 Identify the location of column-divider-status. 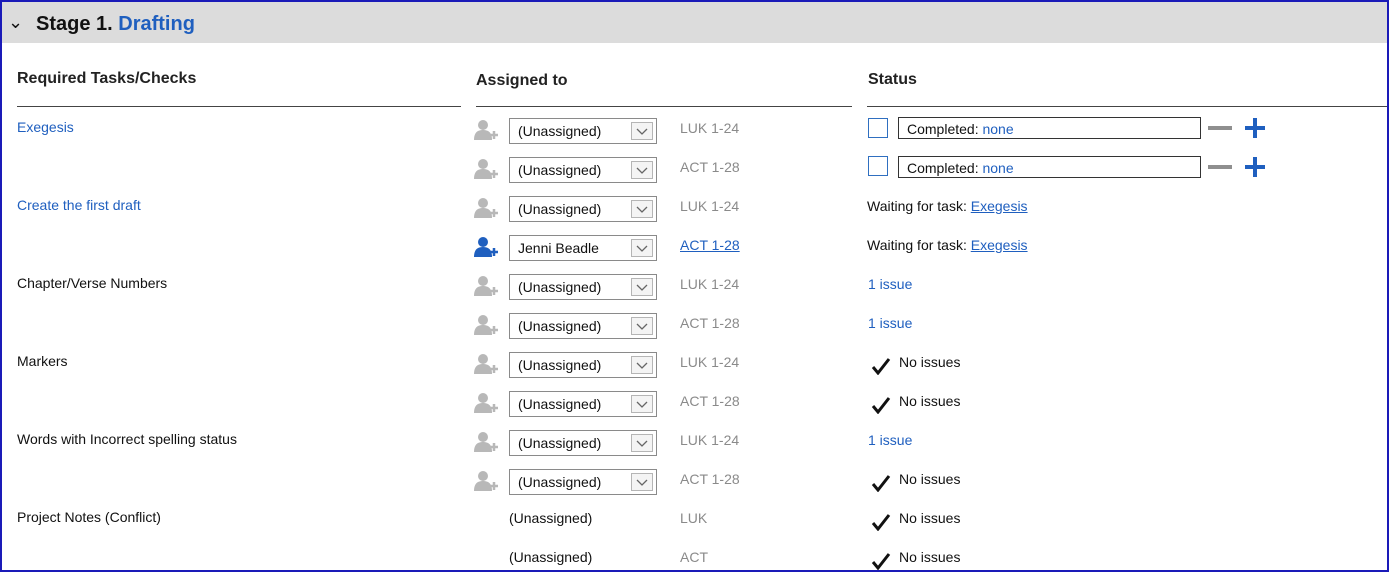
(1127, 106).